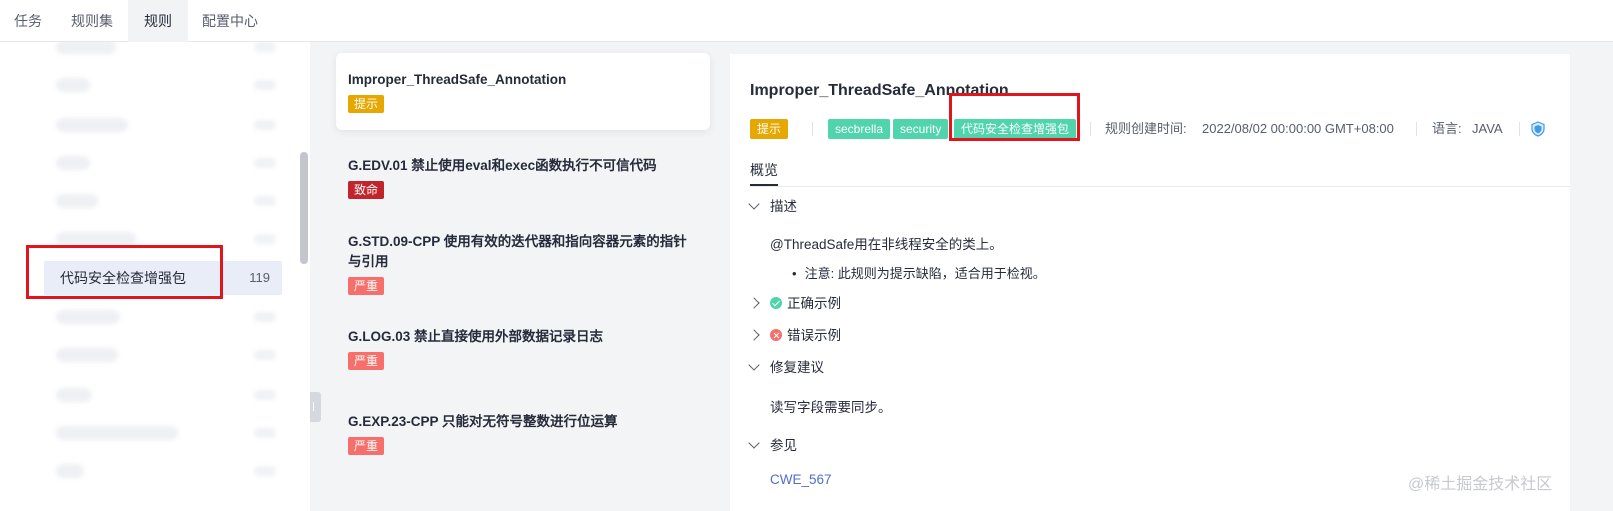 This screenshot has width=1613, height=511. What do you see at coordinates (879, 90) in the screenshot?
I see `rule-detail-title: Improper_ThreadSafe_Annotation` at bounding box center [879, 90].